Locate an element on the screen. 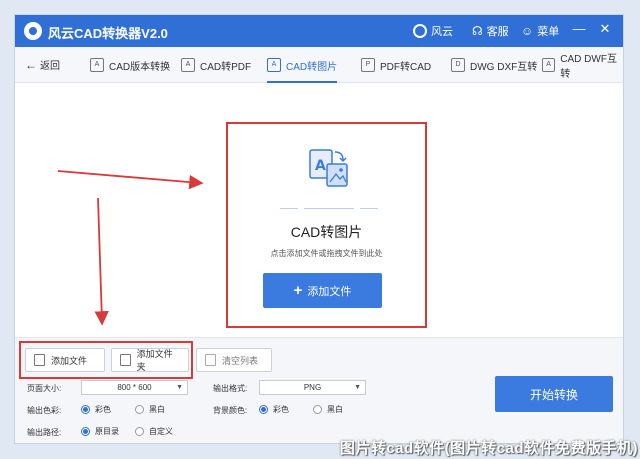  menu-icon: ☺ is located at coordinates (527, 31).